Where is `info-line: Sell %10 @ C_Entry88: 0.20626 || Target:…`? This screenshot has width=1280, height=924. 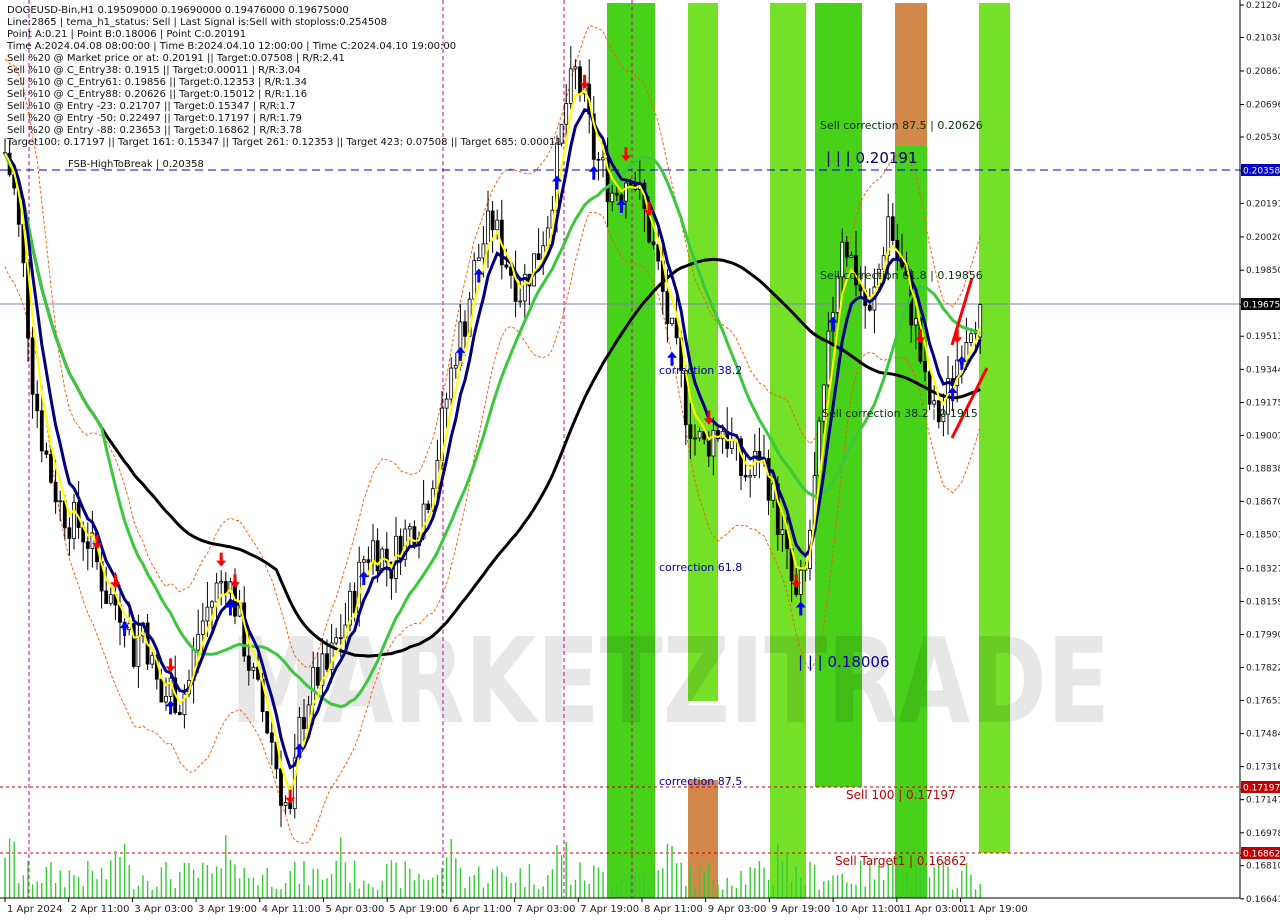
info-line: Sell %10 @ C_Entry88: 0.20626 || Target:… is located at coordinates (157, 94).